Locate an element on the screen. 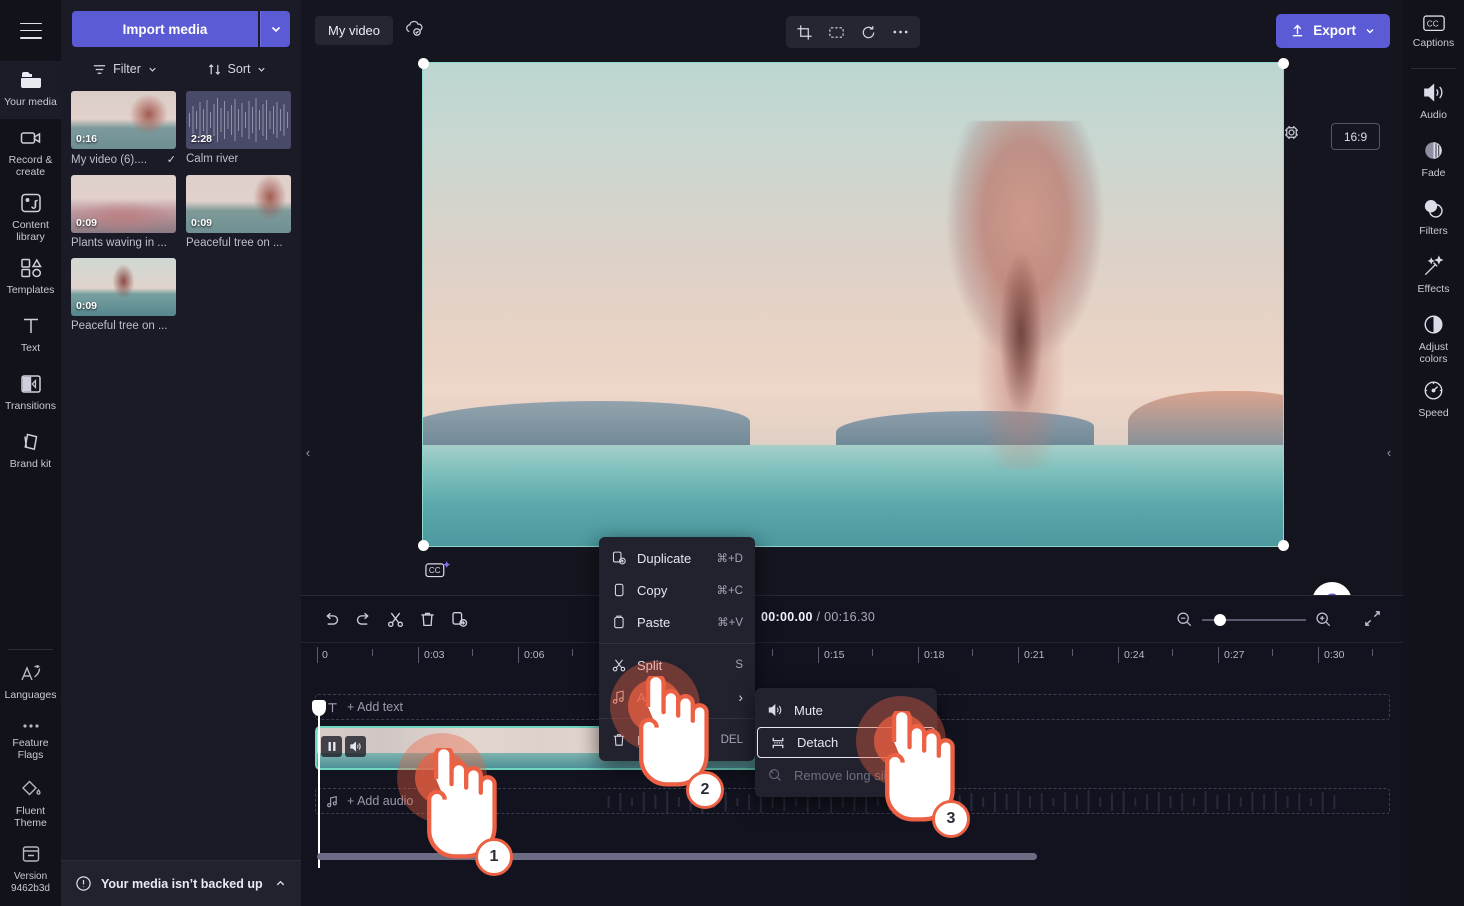  sidebar-item-audio: Audio is located at coordinates (1433, 102).